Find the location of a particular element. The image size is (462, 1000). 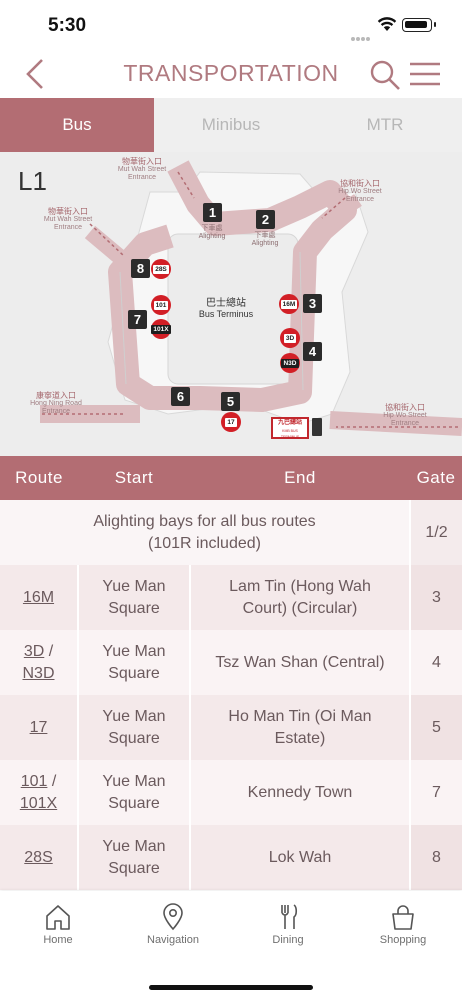

home-indicator is located at coordinates (231, 987).